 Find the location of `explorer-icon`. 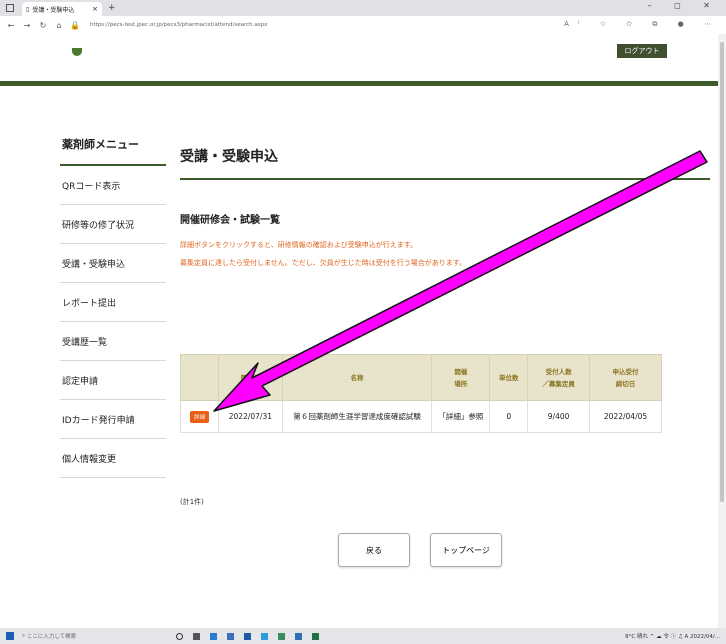

explorer-icon is located at coordinates (213, 636).